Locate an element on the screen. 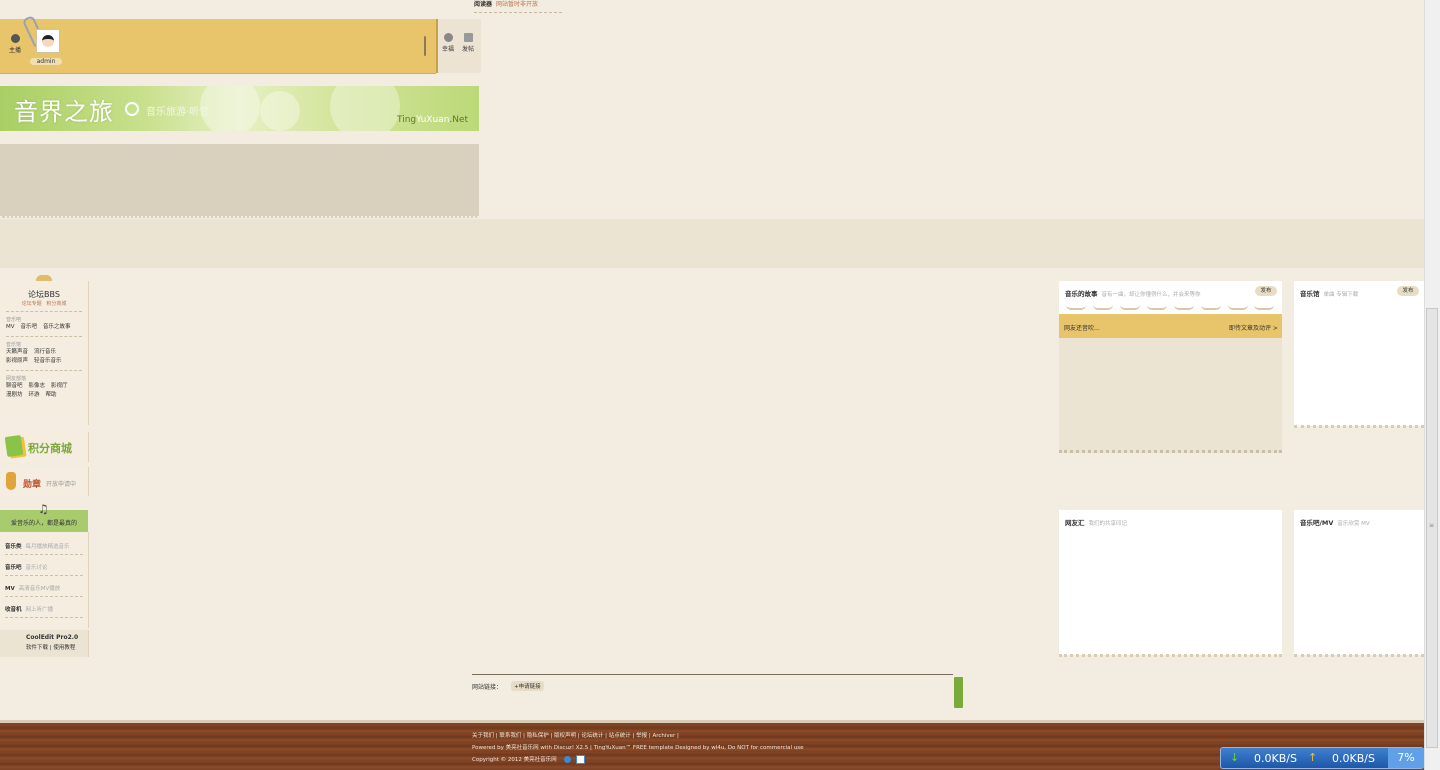 The height and width of the screenshot is (770, 1440). medal-icon is located at coordinates (11, 481).